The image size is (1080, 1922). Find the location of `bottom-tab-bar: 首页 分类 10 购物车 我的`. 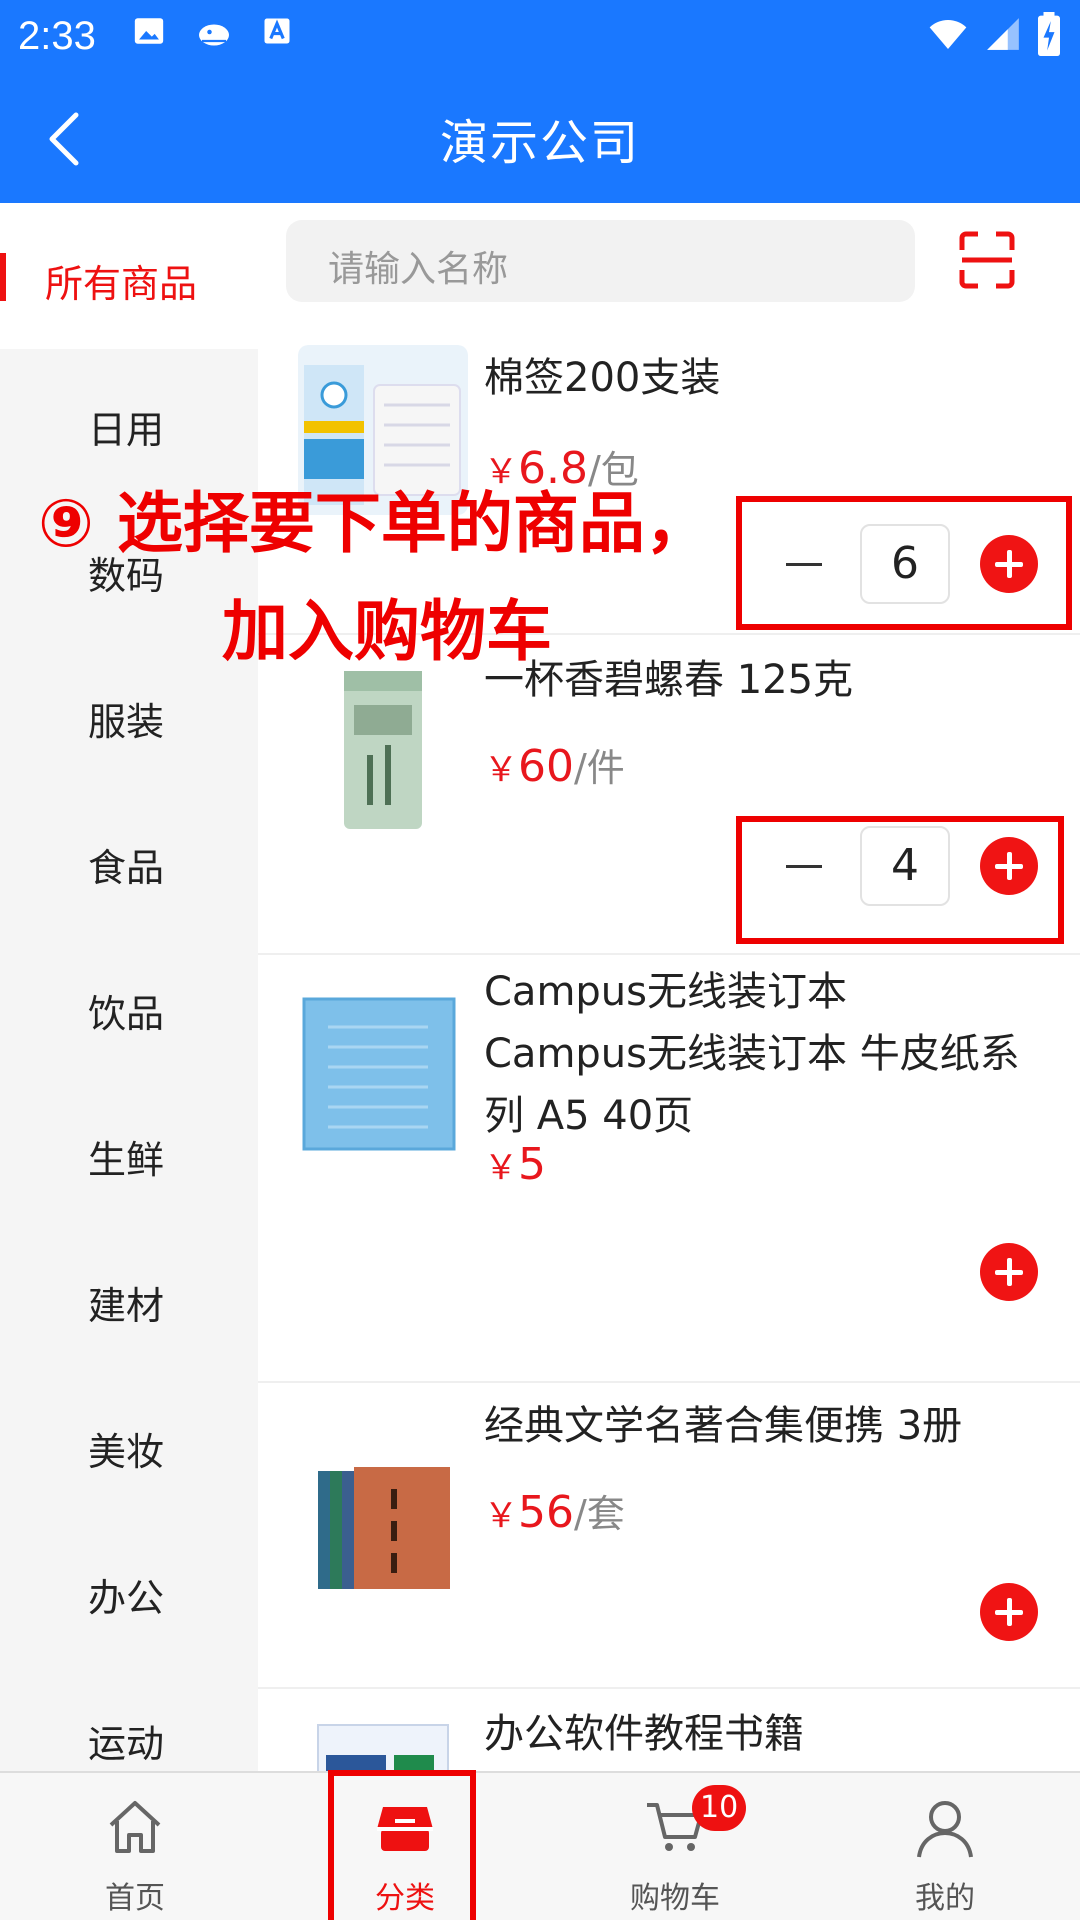

bottom-tab-bar: 首页 分类 10 购物车 我的 is located at coordinates (540, 1845).